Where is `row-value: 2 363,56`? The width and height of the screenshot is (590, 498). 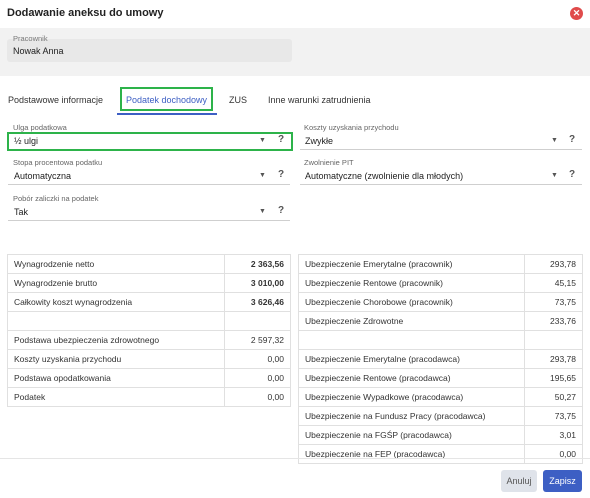
row-value: 2 363,56 is located at coordinates (257, 264).